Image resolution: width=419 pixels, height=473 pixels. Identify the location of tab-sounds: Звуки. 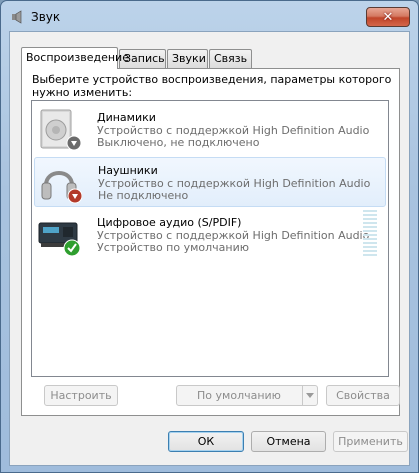
(187, 58).